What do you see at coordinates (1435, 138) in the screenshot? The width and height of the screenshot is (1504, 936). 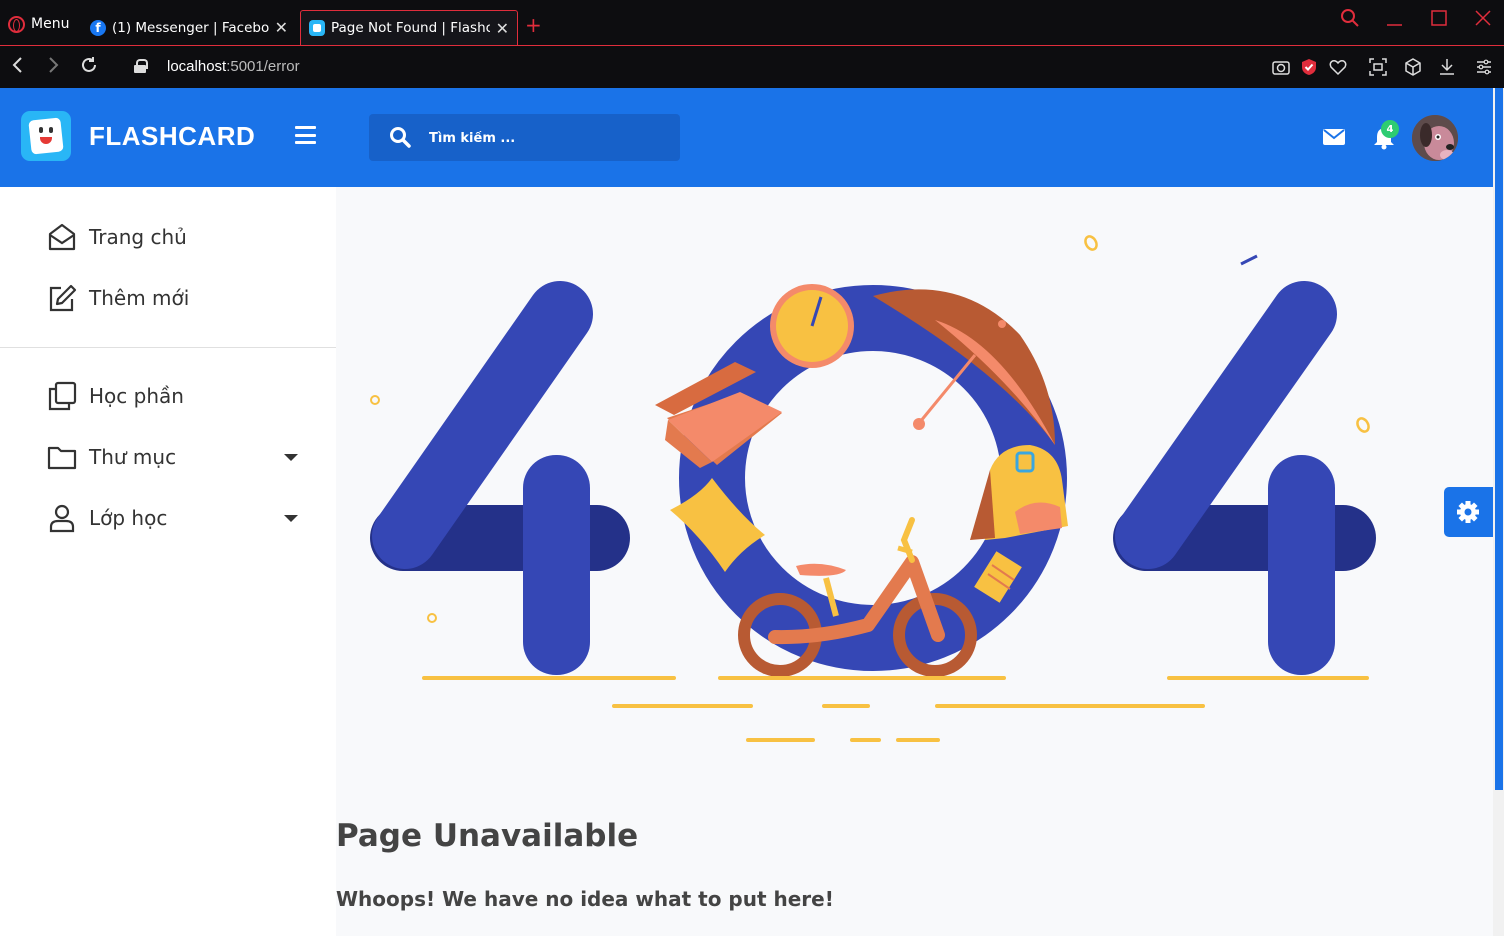 I see `avatar` at bounding box center [1435, 138].